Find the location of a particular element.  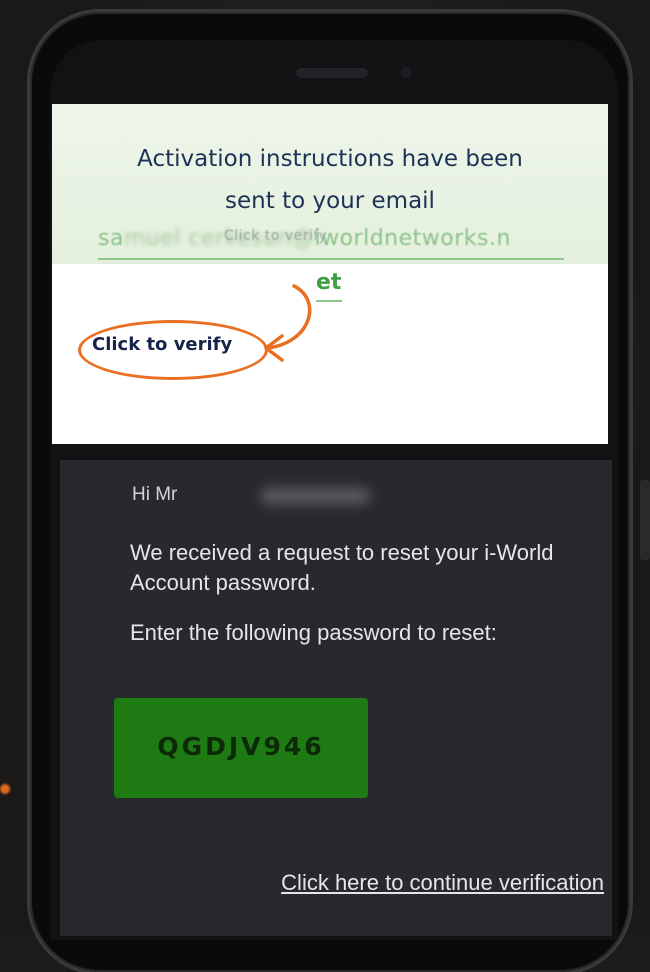

email-address-start: sa is located at coordinates (111, 238).